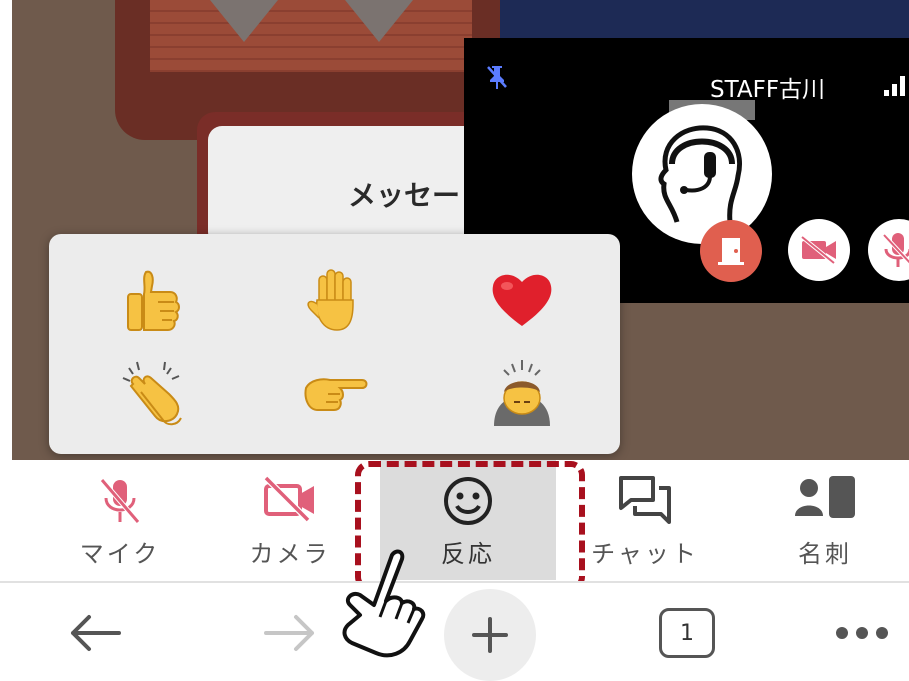 The height and width of the screenshot is (681, 909). Describe the element at coordinates (6, 230) in the screenshot. I see `left-edge` at that location.